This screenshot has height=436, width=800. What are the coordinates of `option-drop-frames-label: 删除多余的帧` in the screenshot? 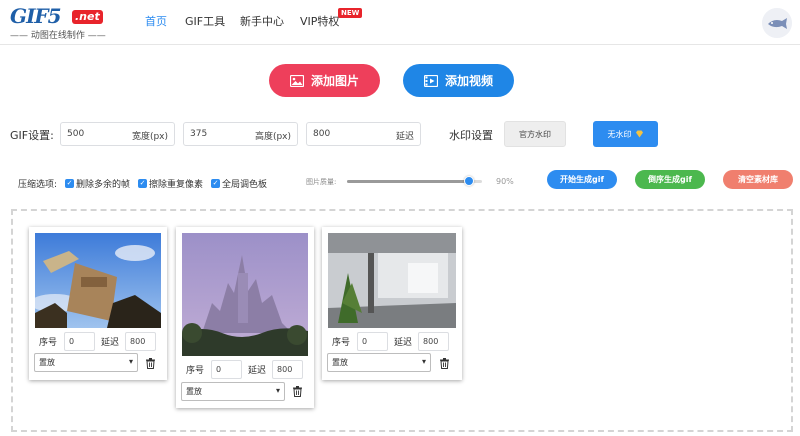 It's located at (103, 185).